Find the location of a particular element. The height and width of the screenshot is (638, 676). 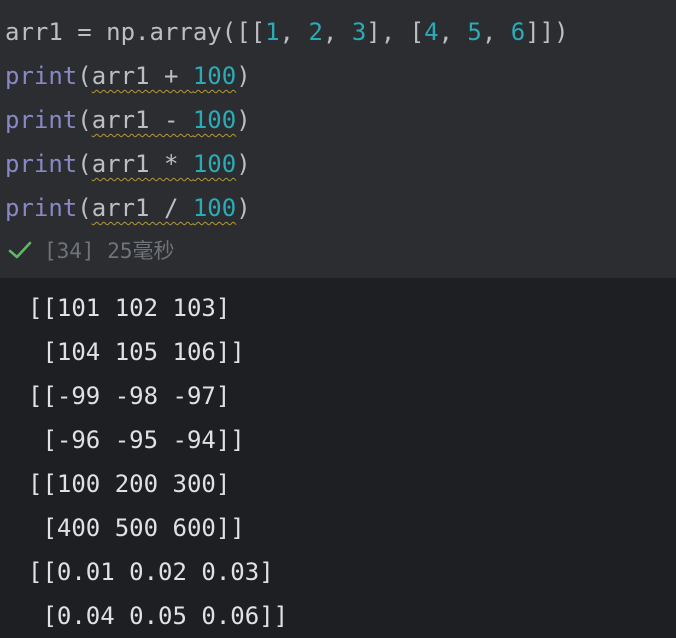

code-line-print-sub: print(arr1 - 100) is located at coordinates (287, 120).